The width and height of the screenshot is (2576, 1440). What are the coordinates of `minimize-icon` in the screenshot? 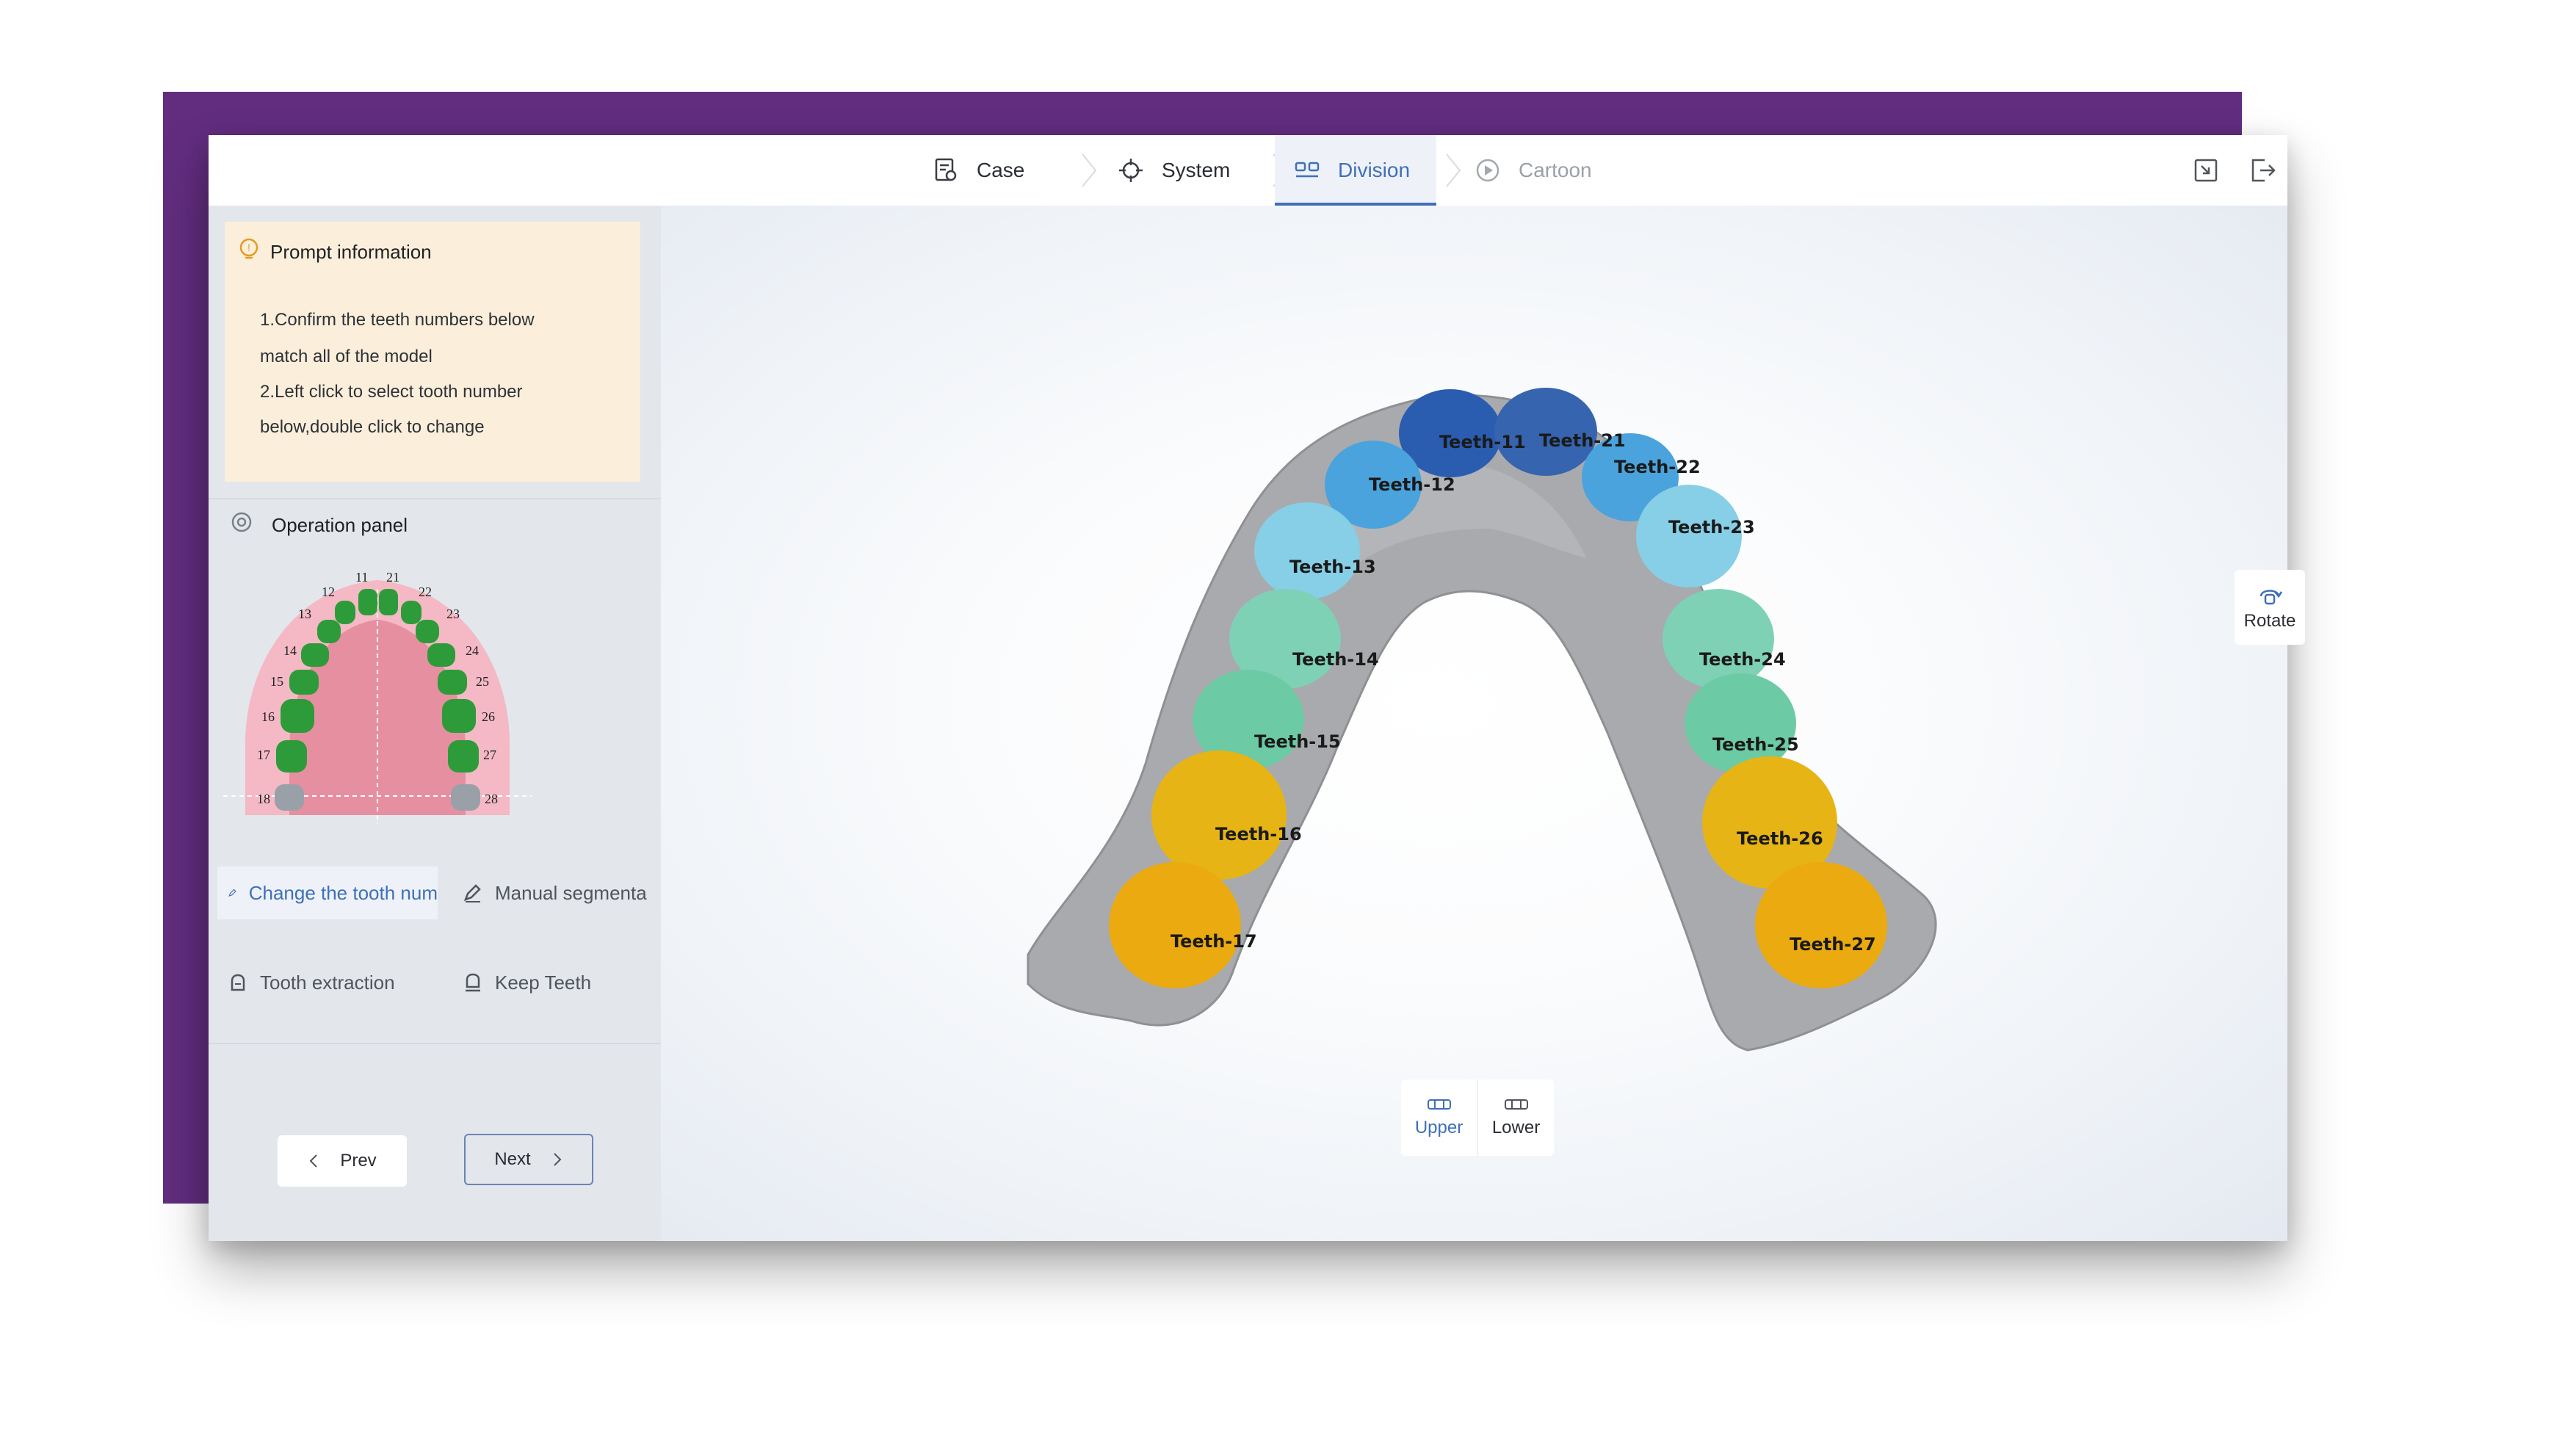 It's located at (2206, 170).